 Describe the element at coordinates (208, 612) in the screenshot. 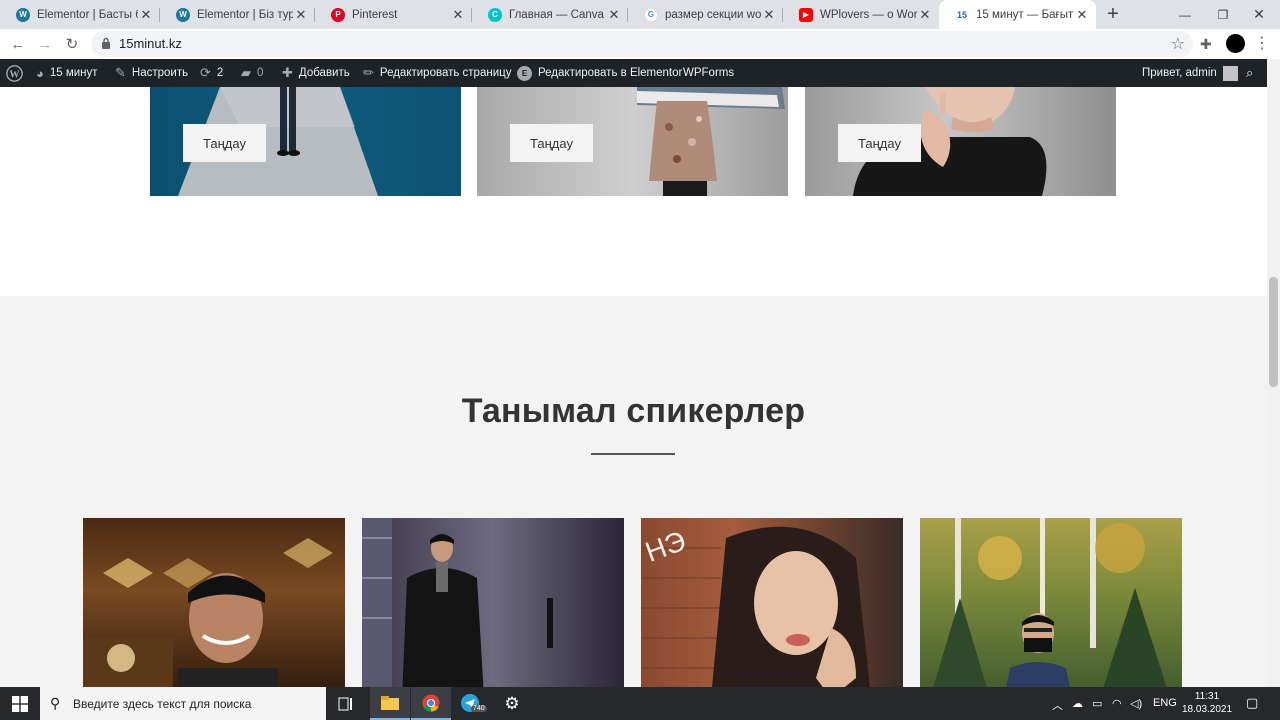

I see `speaker-1-image` at that location.